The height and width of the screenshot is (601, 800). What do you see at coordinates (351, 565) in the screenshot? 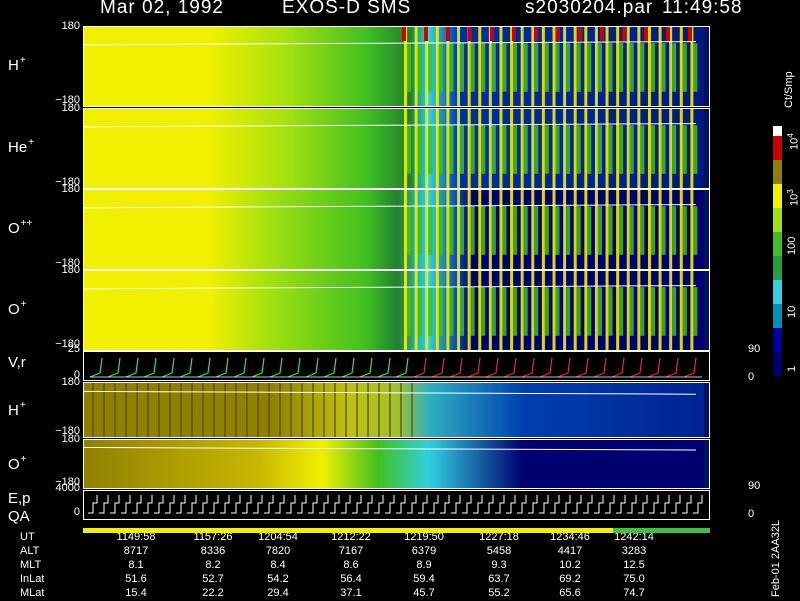
I see `table-cell: 8.6` at bounding box center [351, 565].